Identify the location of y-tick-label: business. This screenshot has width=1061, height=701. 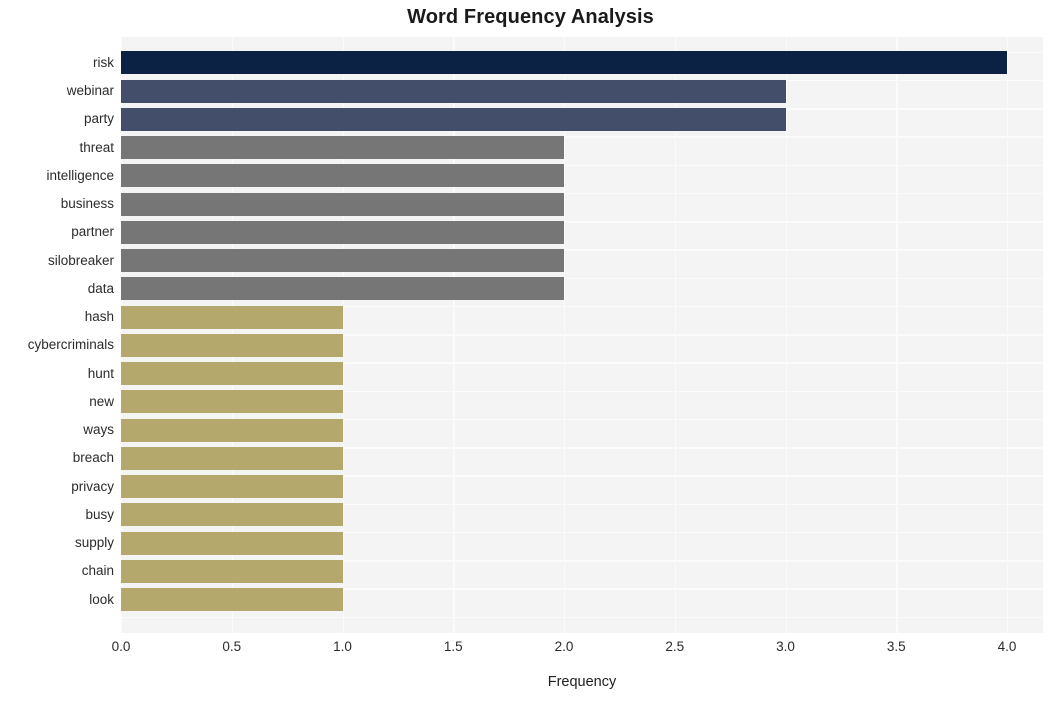
(87, 204).